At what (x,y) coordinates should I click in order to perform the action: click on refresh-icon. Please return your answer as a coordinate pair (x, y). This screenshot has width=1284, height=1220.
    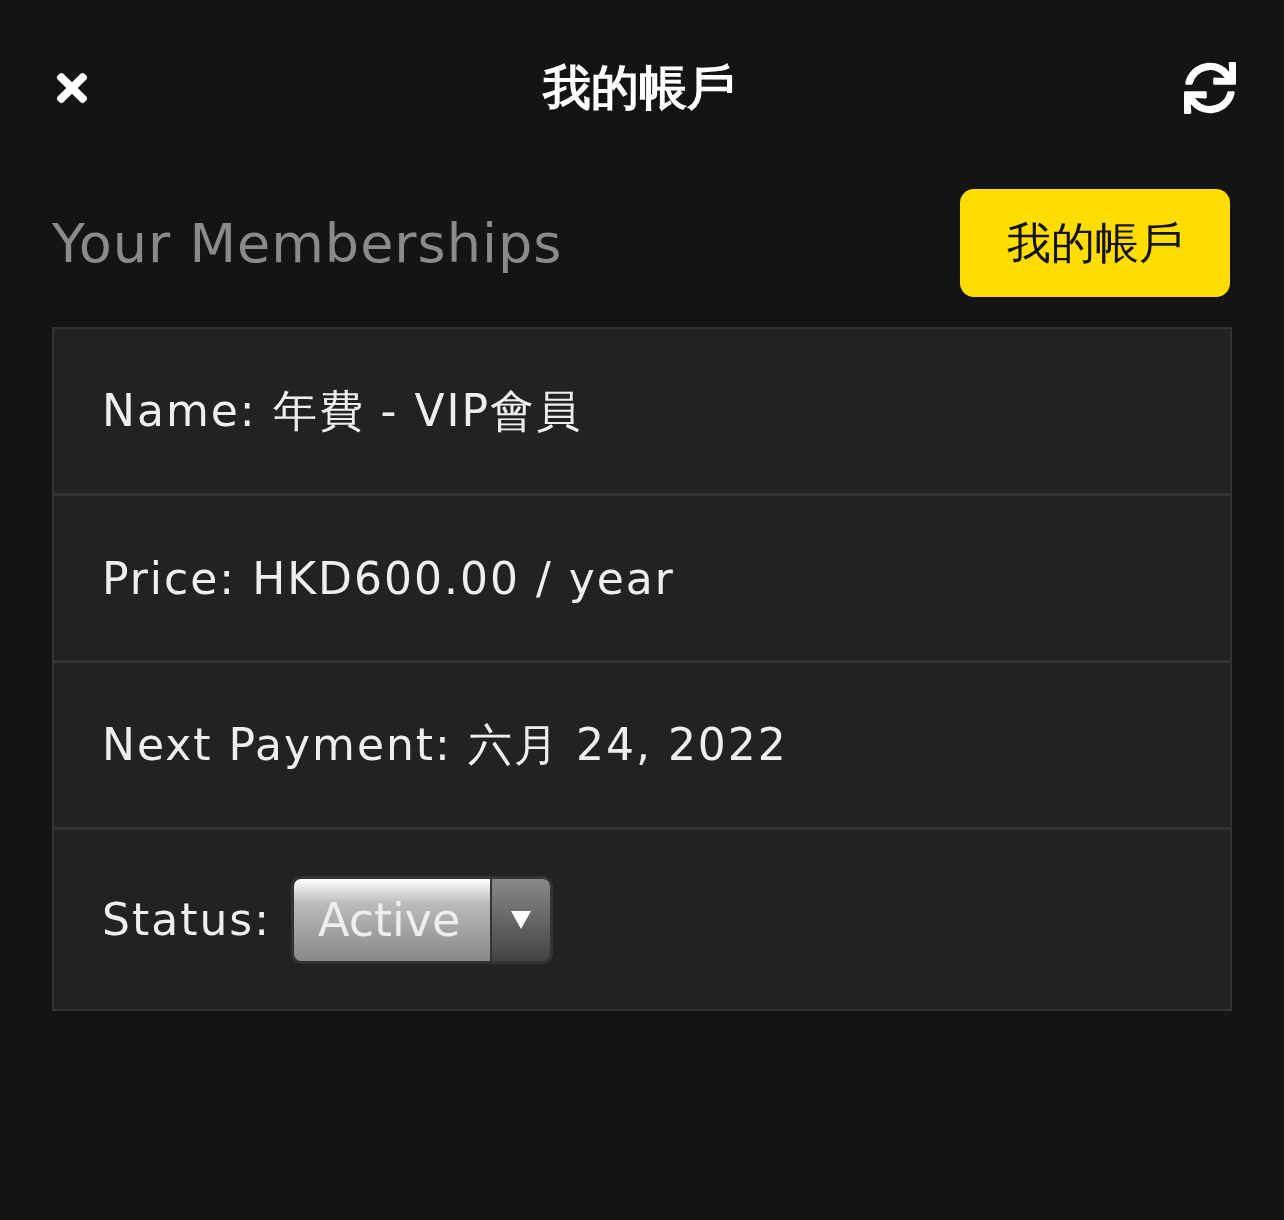
    Looking at the image, I should click on (1210, 88).